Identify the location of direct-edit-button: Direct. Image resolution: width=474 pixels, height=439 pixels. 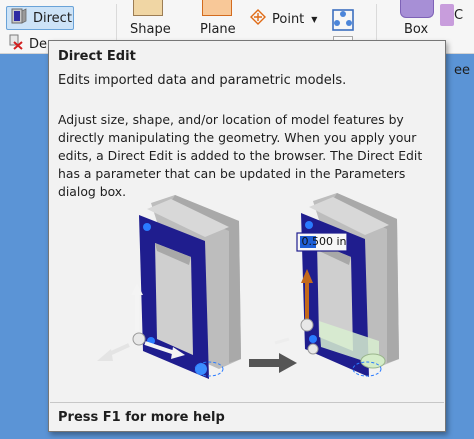
(40, 18).